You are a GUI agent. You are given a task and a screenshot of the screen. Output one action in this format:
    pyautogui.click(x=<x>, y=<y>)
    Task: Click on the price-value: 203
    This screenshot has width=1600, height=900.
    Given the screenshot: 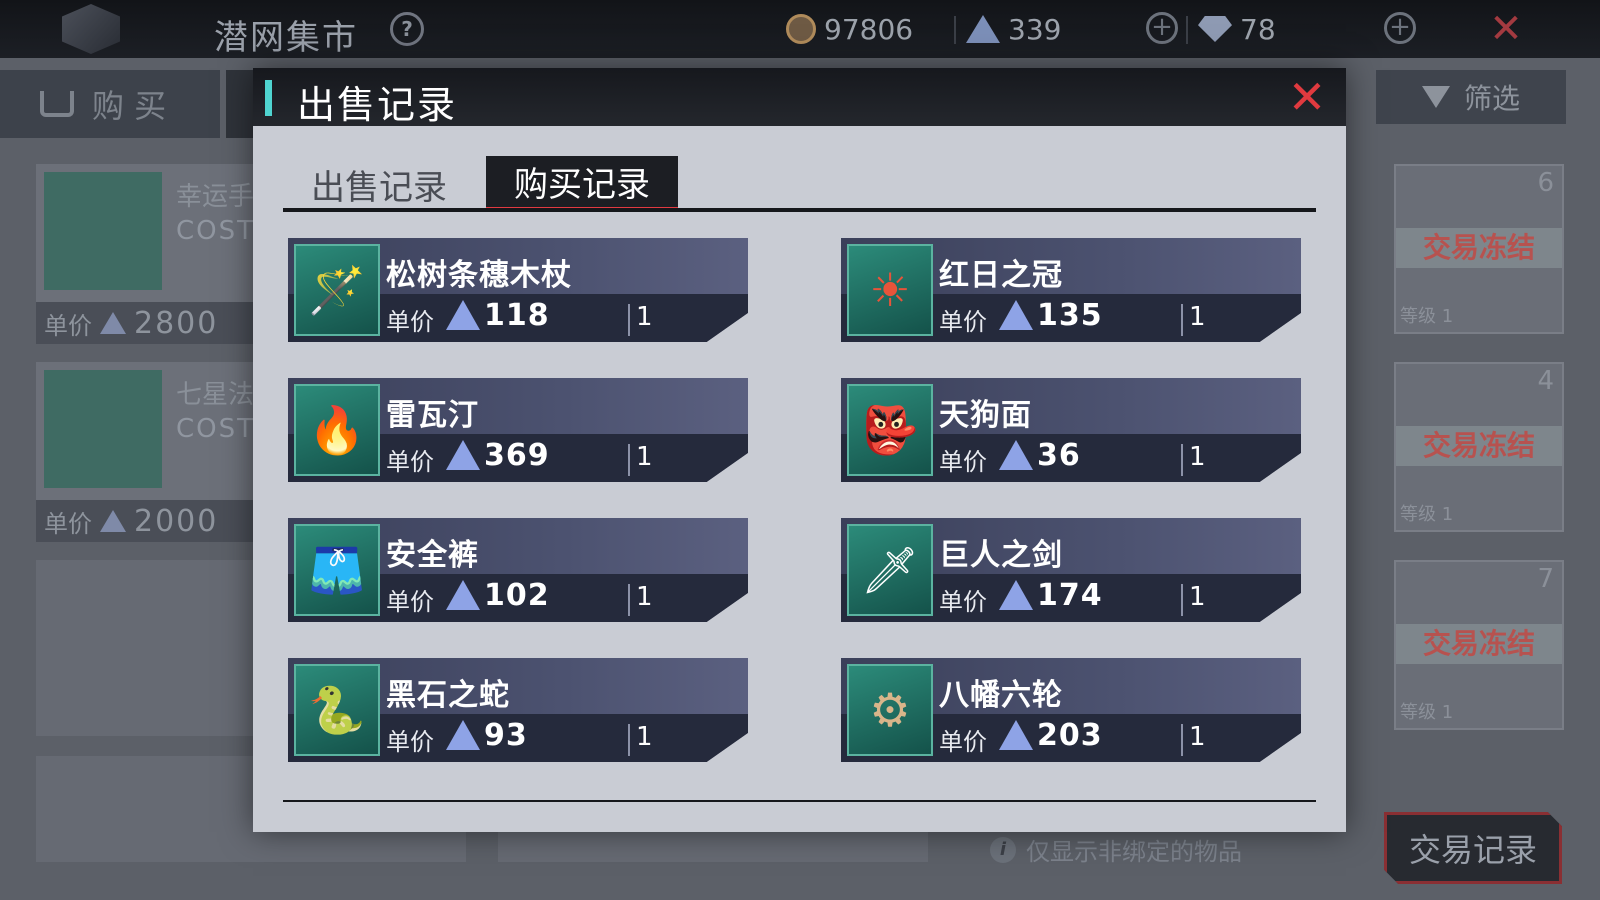 What is the action you would take?
    pyautogui.click(x=1070, y=735)
    